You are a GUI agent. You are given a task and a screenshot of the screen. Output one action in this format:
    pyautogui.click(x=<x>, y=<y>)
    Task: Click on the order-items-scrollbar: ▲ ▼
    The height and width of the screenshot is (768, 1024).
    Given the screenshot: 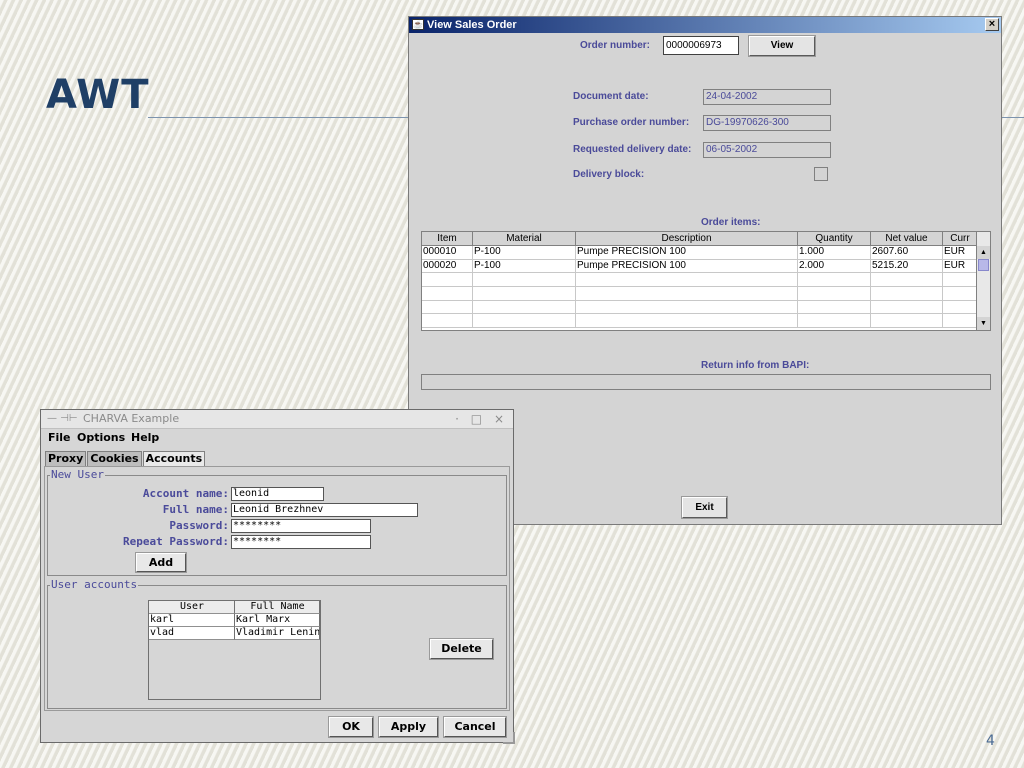 What is the action you would take?
    pyautogui.click(x=983, y=281)
    